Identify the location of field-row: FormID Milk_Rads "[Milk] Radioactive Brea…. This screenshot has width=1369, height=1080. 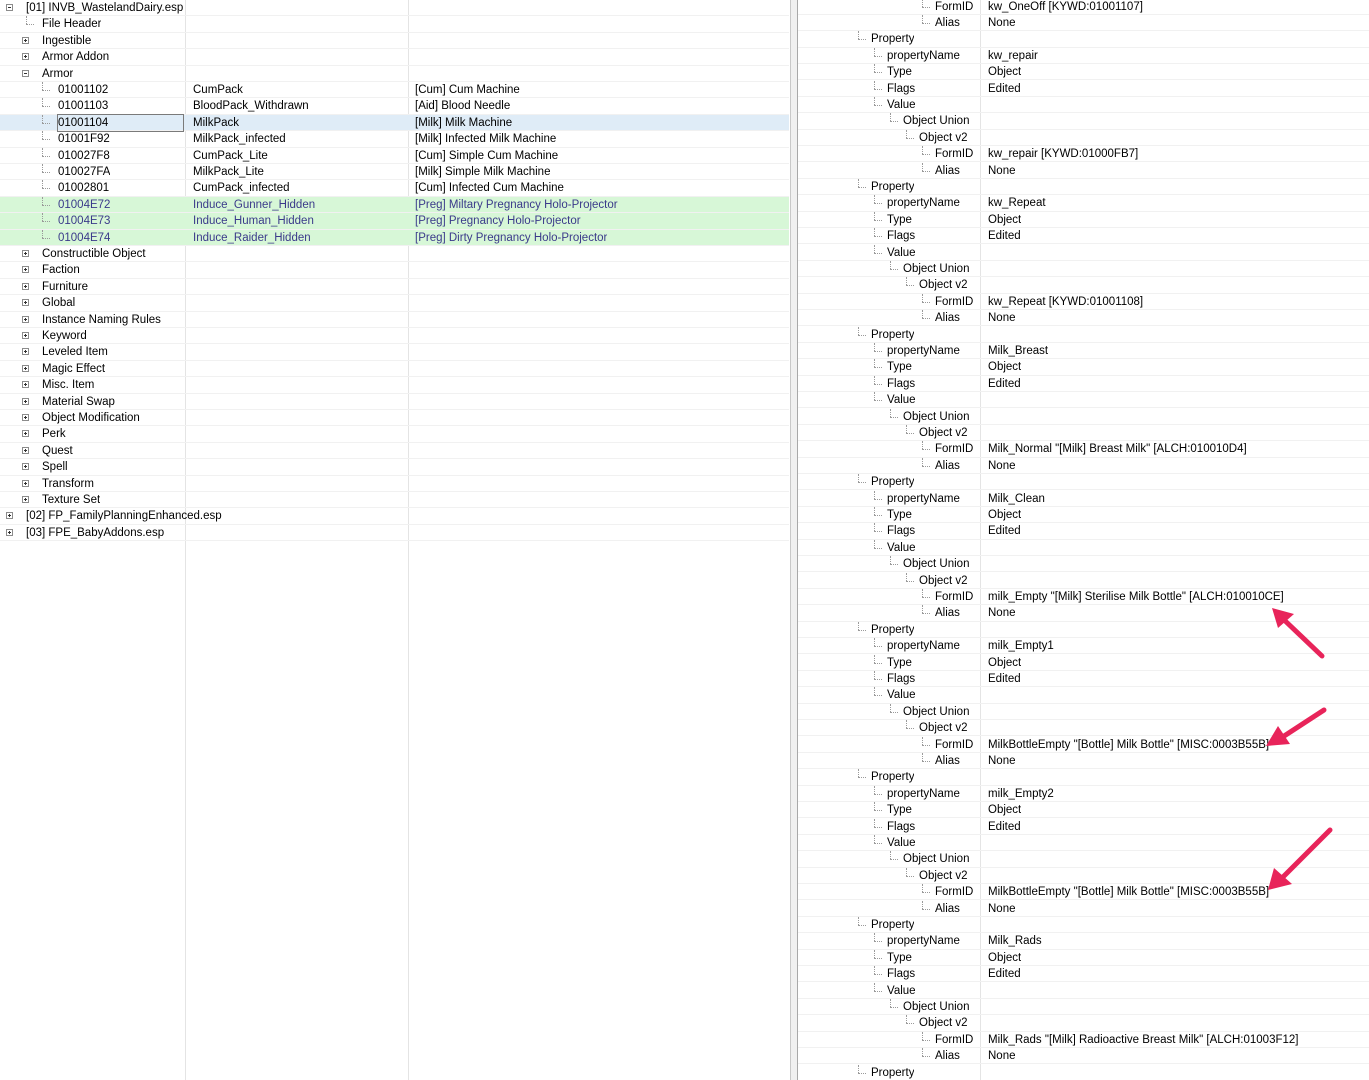
(1083, 1040).